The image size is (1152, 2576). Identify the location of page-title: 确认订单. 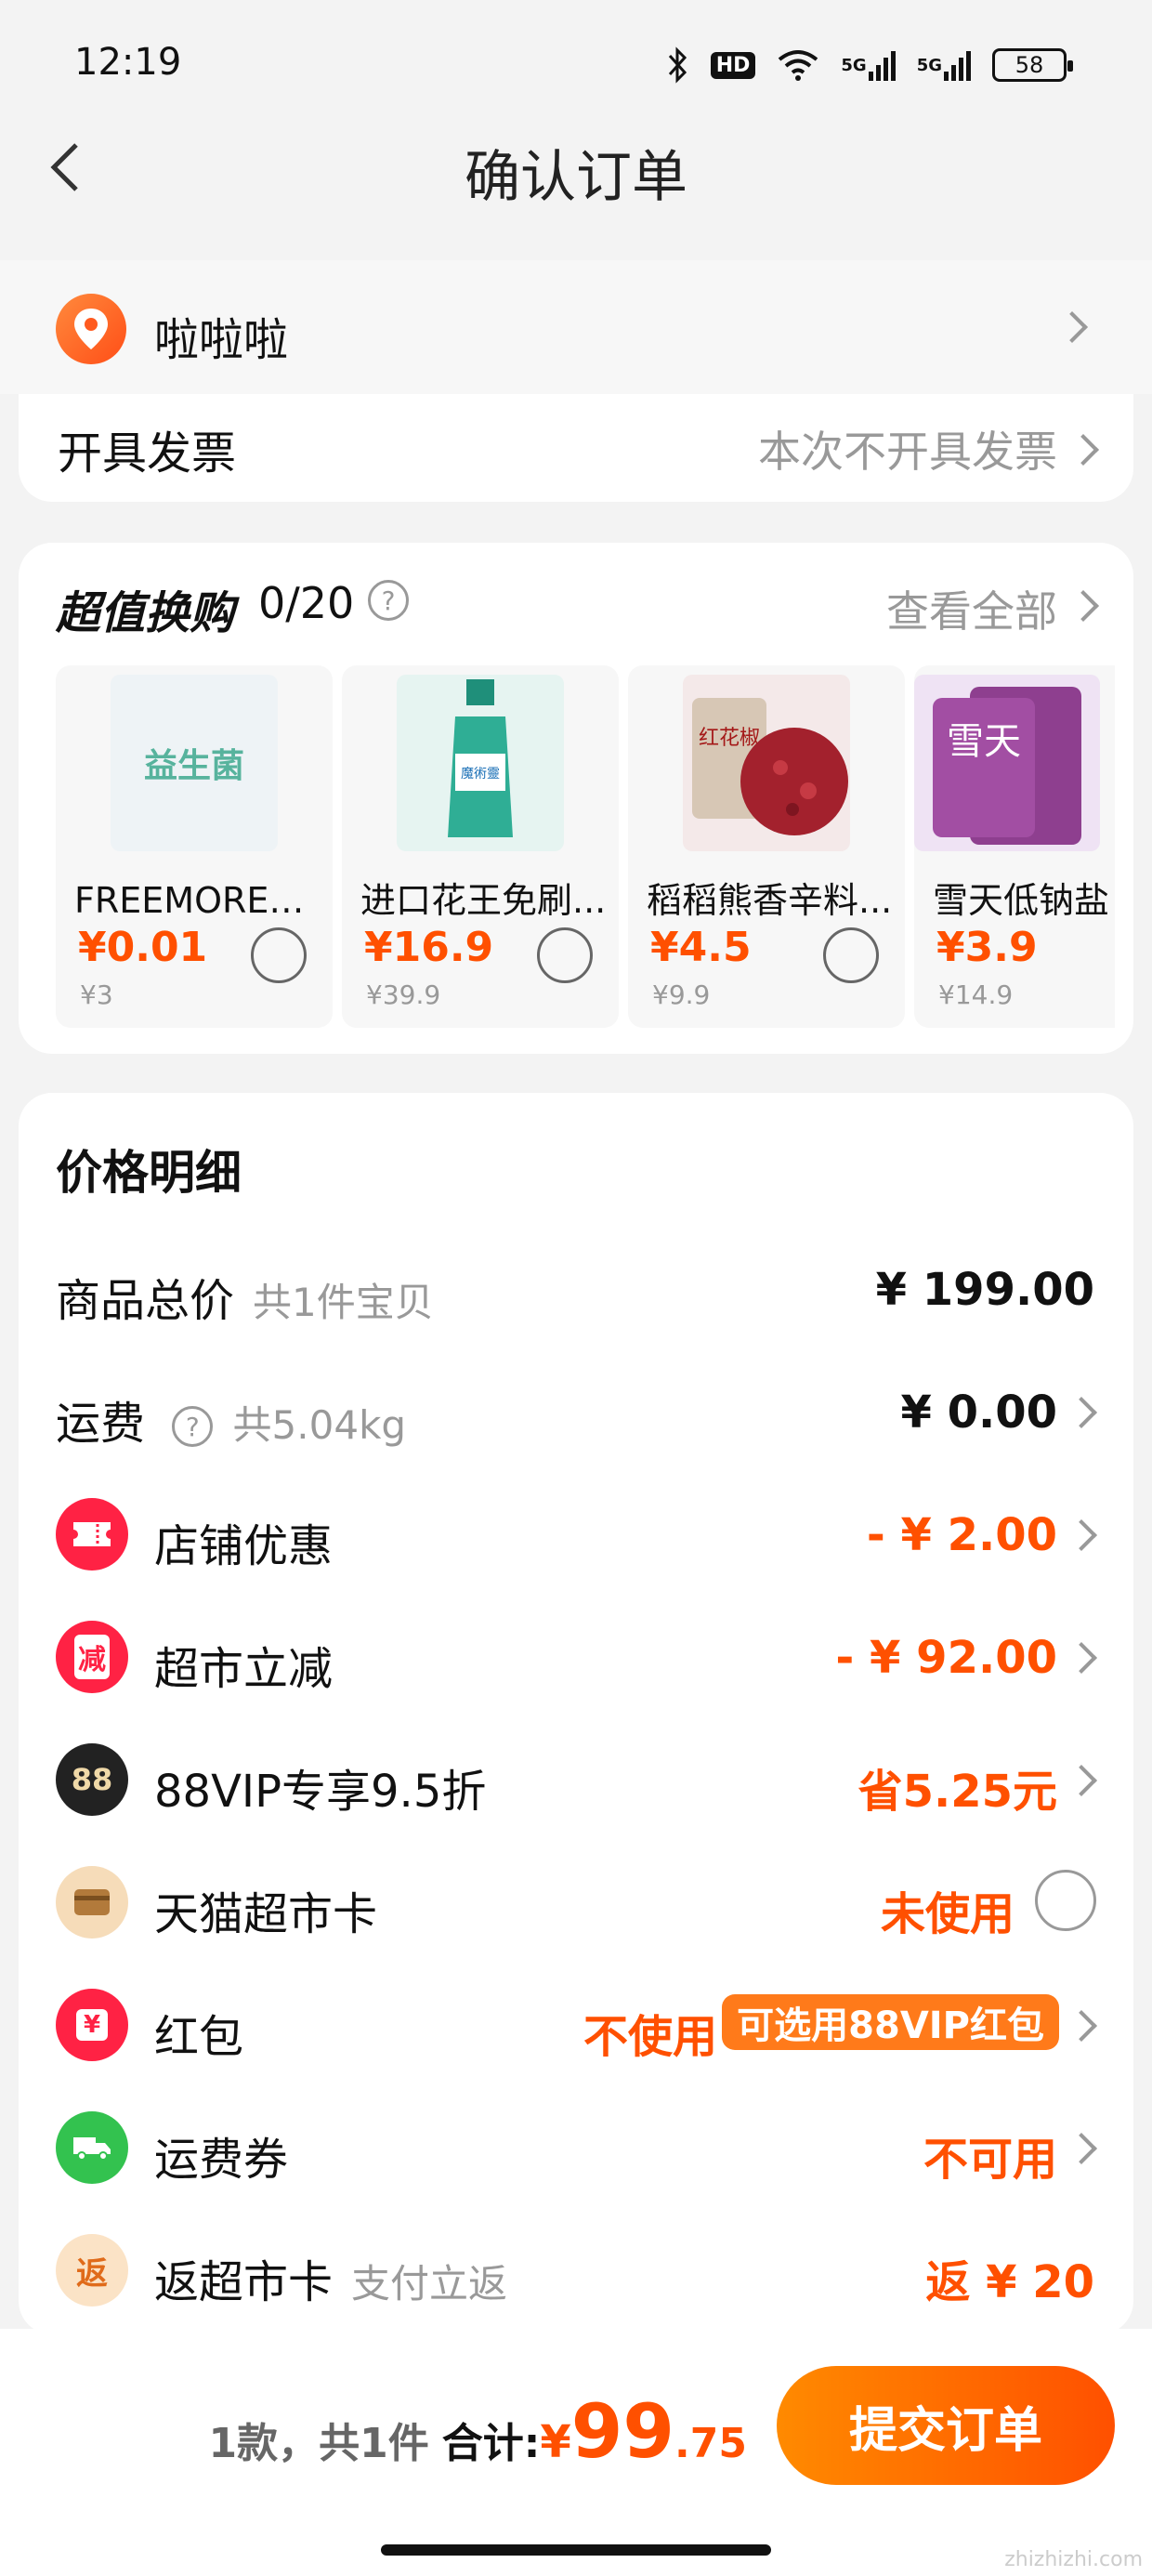
(576, 177).